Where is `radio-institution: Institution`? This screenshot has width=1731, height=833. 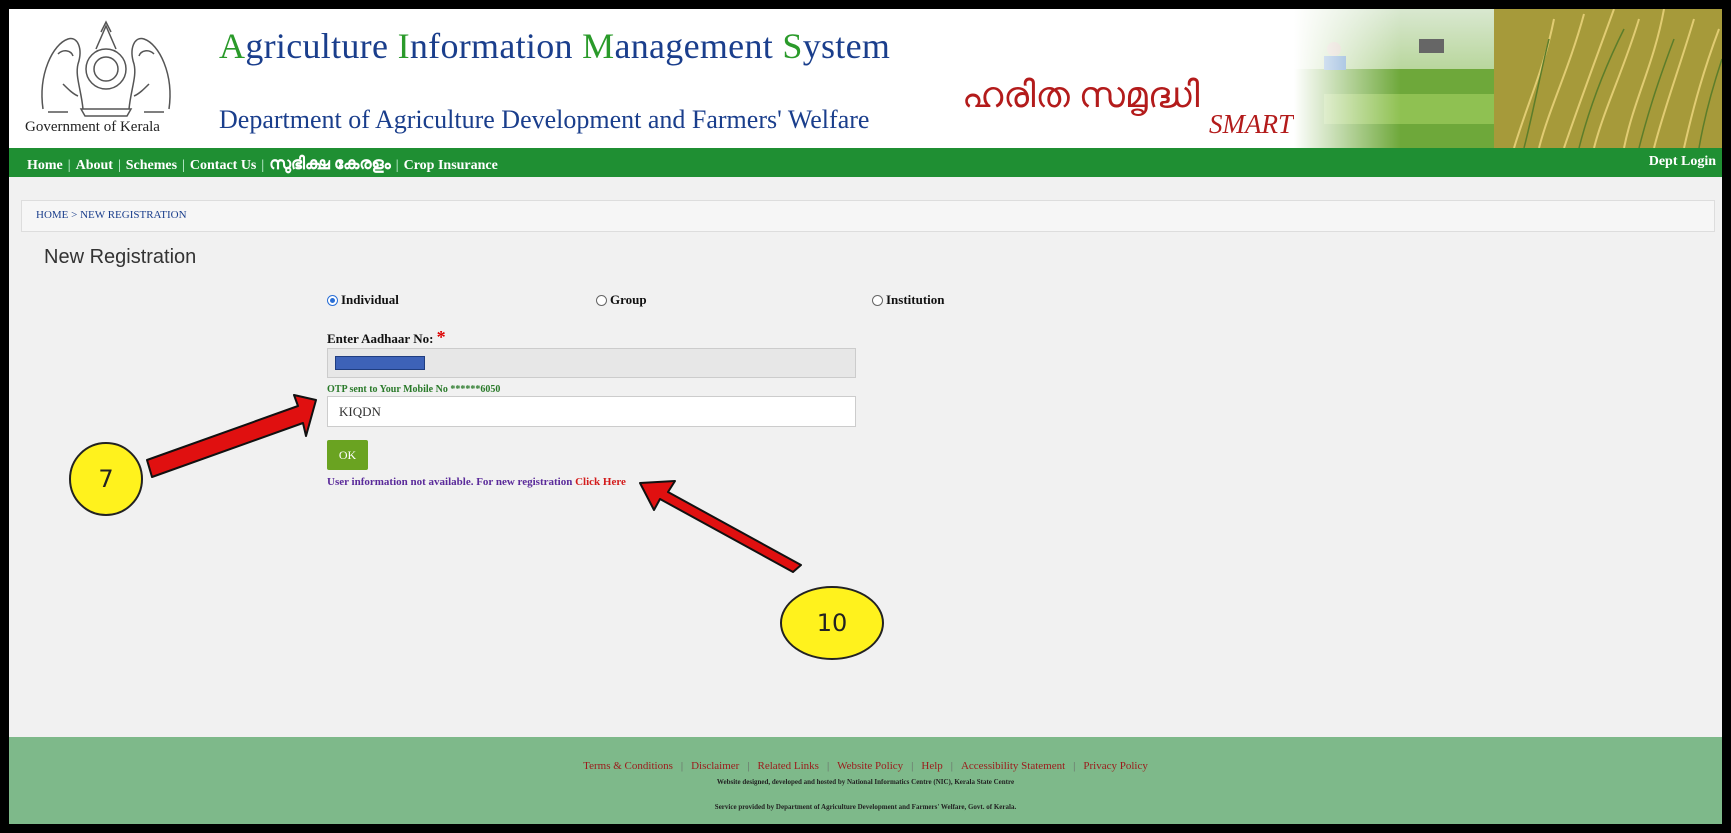 radio-institution: Institution is located at coordinates (908, 300).